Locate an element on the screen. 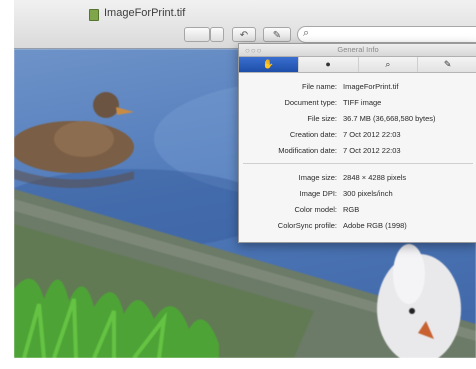 The width and height of the screenshot is (476, 369). row-value: ImageForPrint.tif is located at coordinates (371, 86).